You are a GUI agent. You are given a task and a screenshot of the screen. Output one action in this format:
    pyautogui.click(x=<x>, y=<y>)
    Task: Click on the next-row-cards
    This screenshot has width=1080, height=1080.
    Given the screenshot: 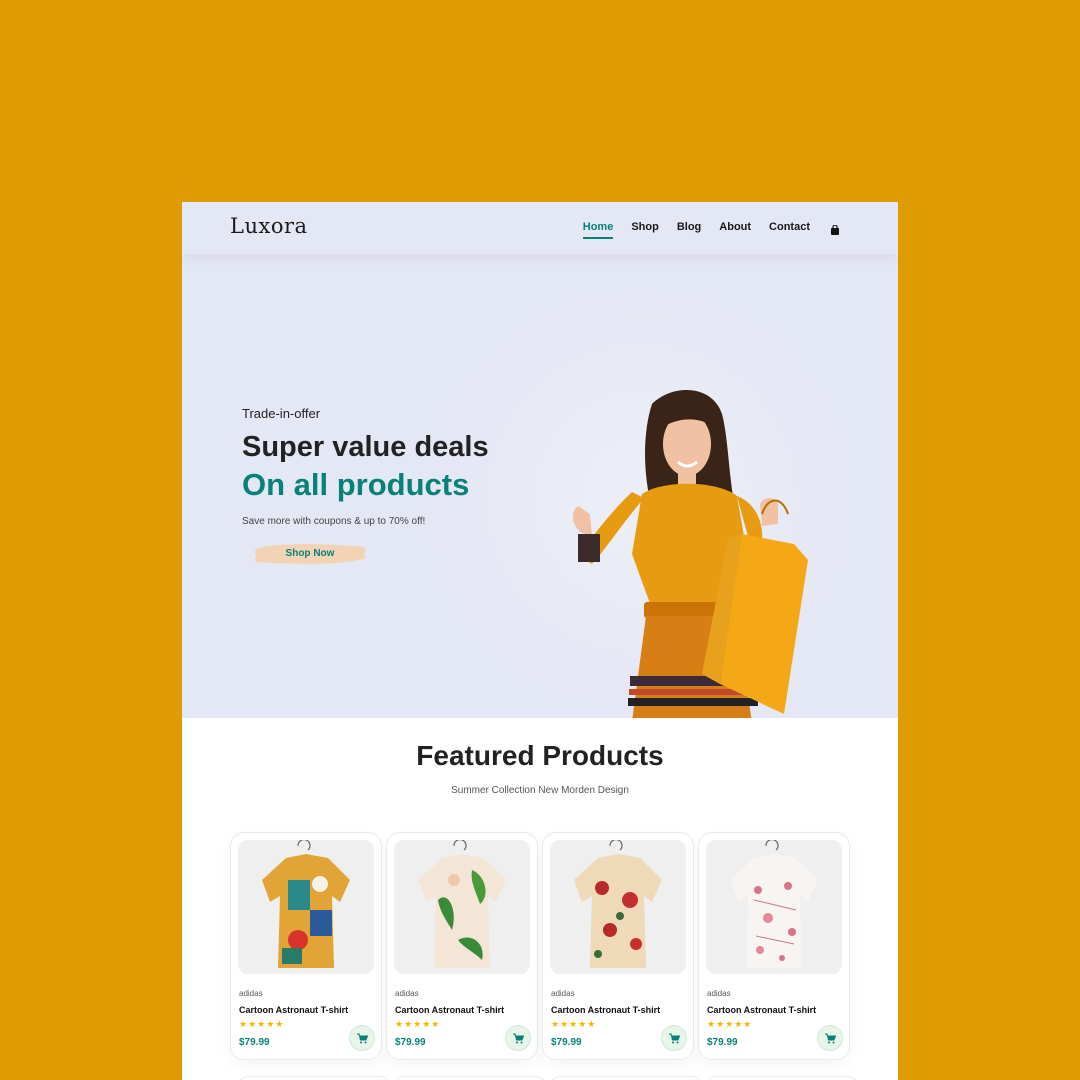 What is the action you would take?
    pyautogui.click(x=544, y=1078)
    